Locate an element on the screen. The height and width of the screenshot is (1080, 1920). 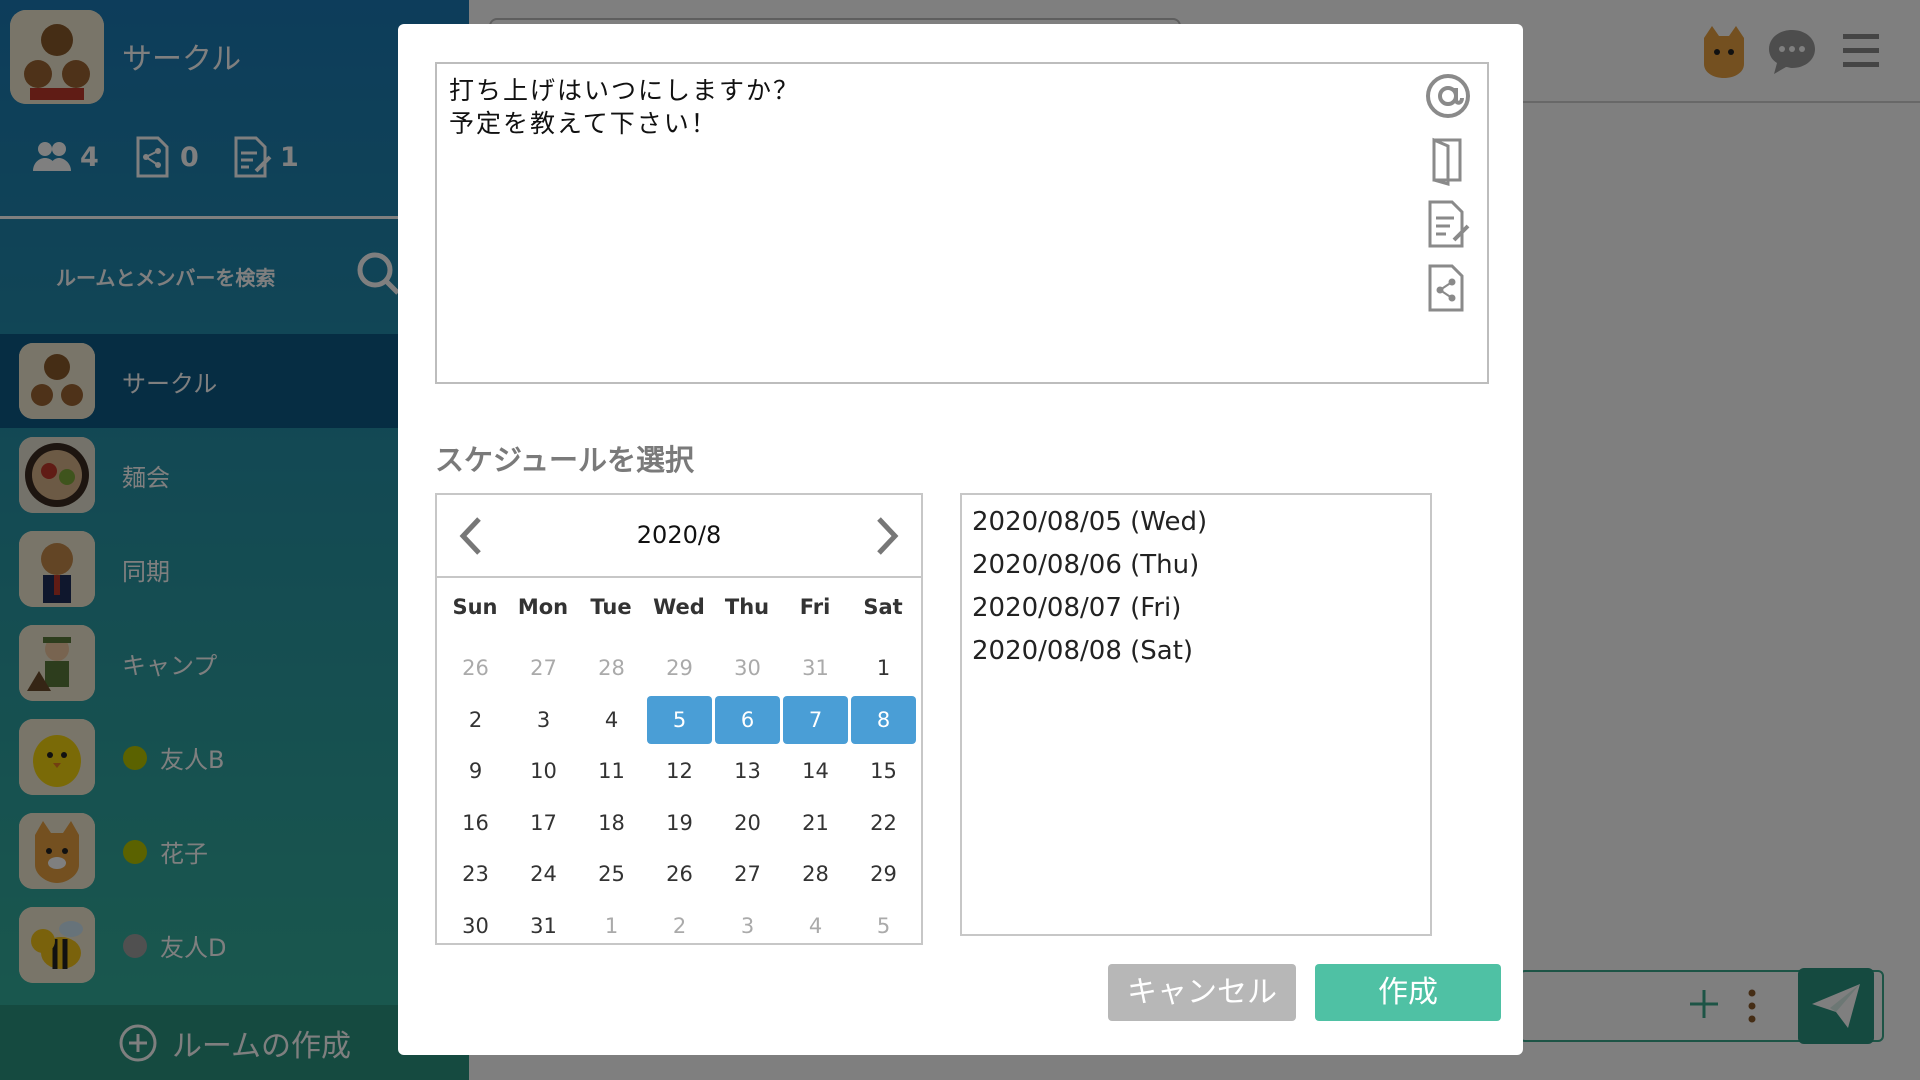
calendar-day: 24 is located at coordinates (543, 874).